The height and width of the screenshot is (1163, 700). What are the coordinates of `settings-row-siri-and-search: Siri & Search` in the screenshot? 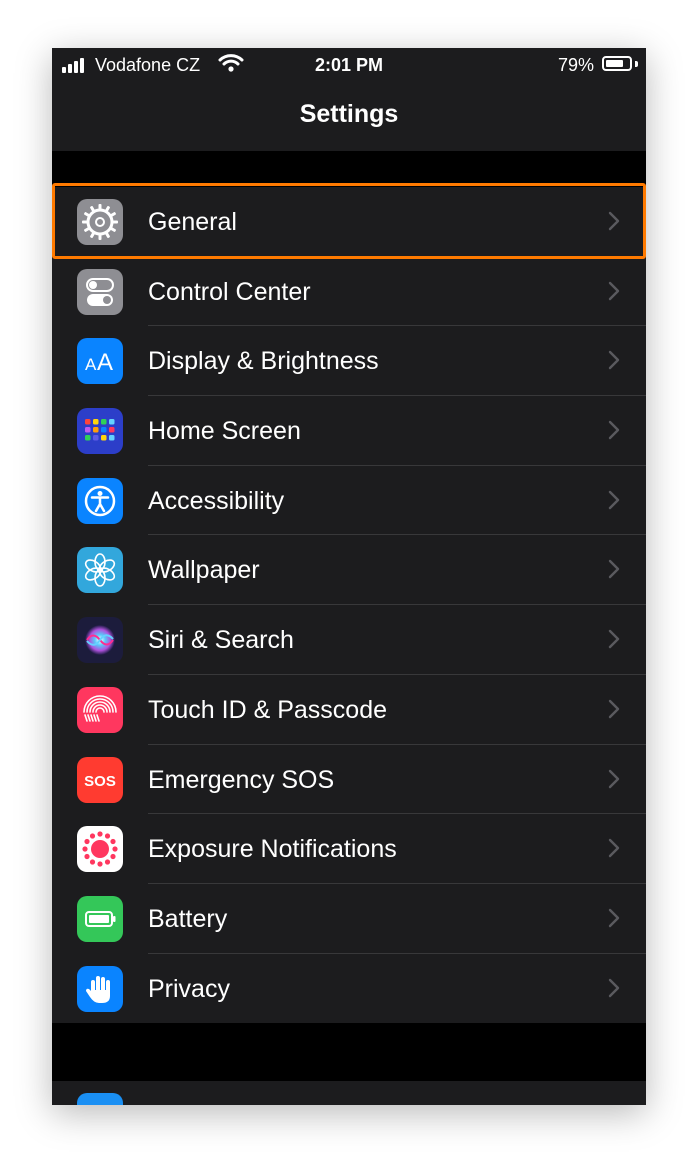 It's located at (349, 640).